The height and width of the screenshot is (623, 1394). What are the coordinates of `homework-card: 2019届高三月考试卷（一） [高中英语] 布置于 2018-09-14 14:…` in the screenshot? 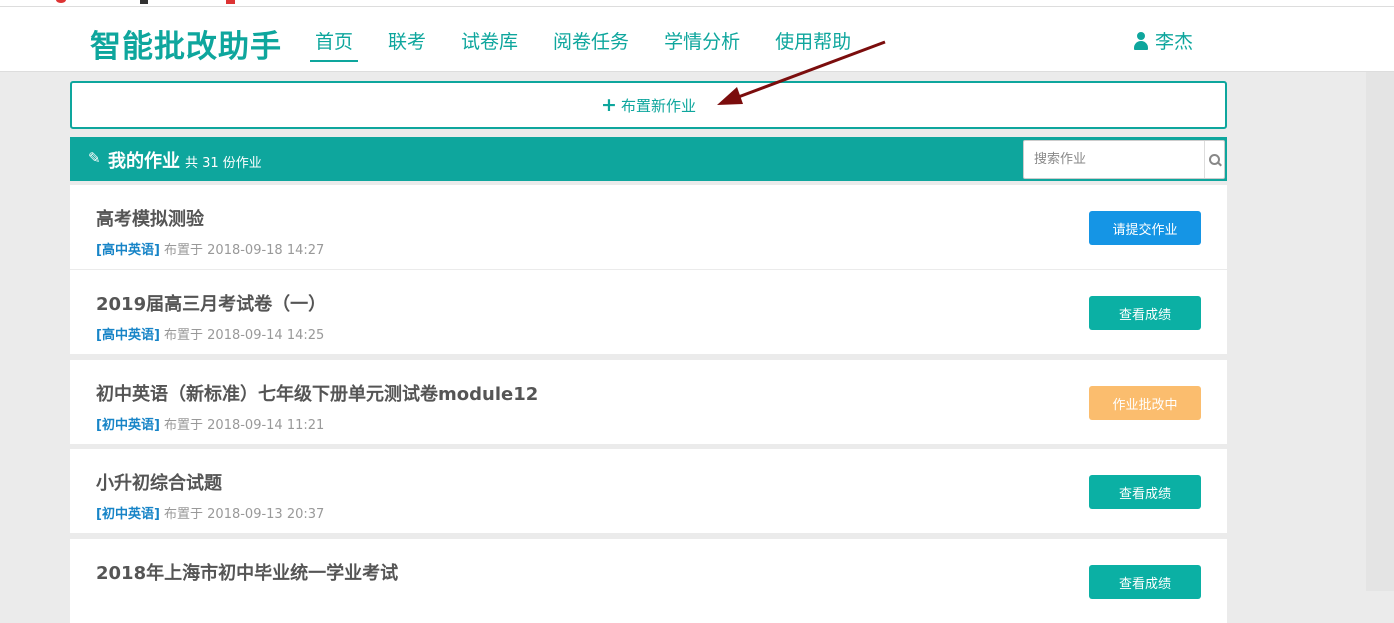 It's located at (648, 312).